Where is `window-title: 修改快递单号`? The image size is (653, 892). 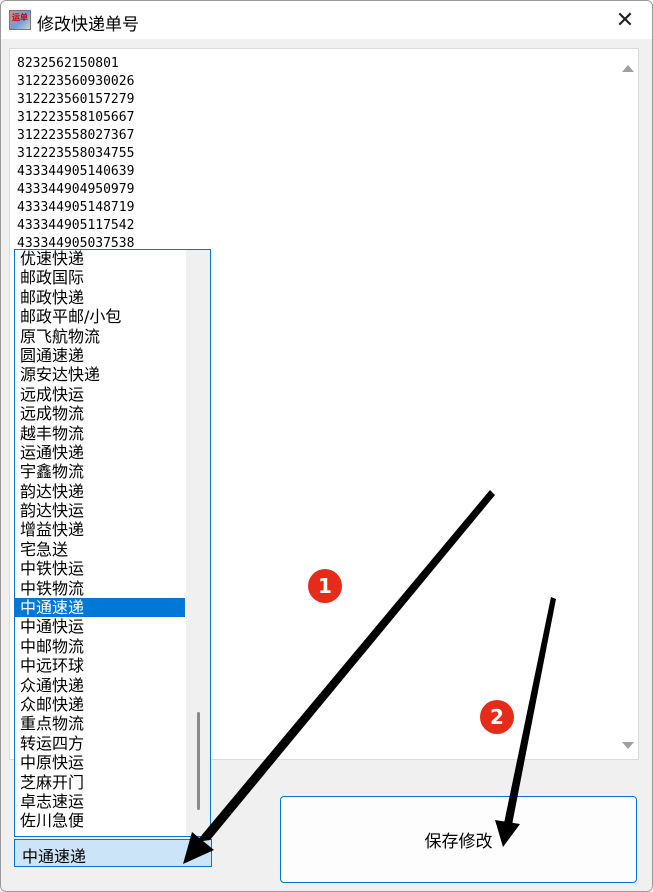 window-title: 修改快递单号 is located at coordinates (88, 25).